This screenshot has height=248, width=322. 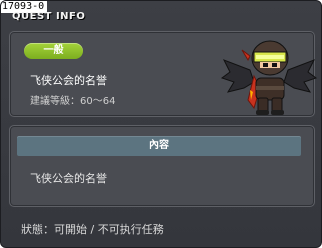 What do you see at coordinates (159, 146) in the screenshot?
I see `content-header: 內容` at bounding box center [159, 146].